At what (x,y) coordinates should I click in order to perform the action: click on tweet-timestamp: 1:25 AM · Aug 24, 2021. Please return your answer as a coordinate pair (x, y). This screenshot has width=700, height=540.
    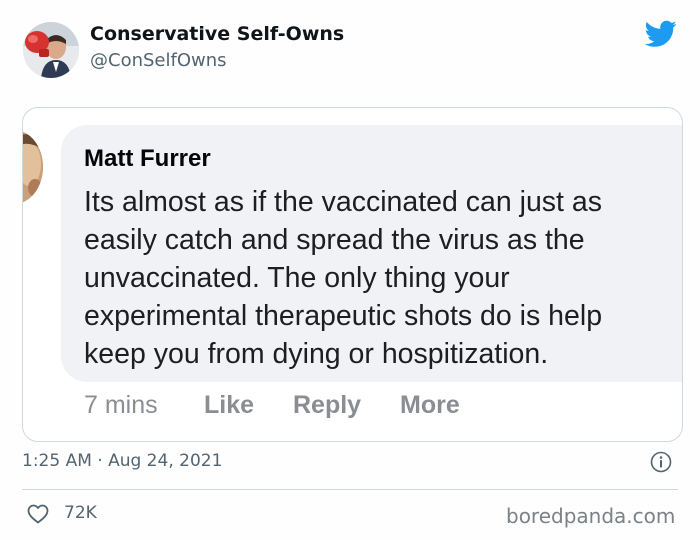
    Looking at the image, I should click on (122, 461).